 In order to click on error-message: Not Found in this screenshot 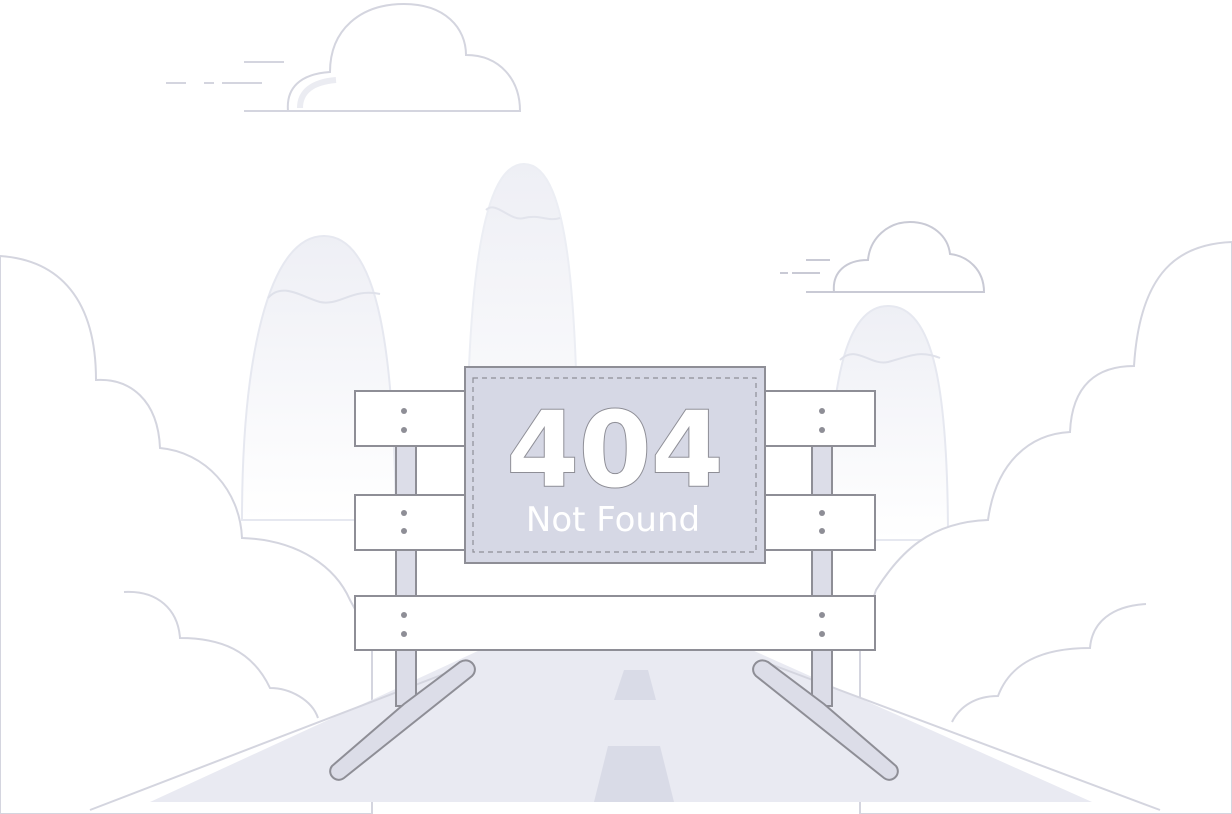, I will do `click(613, 520)`.